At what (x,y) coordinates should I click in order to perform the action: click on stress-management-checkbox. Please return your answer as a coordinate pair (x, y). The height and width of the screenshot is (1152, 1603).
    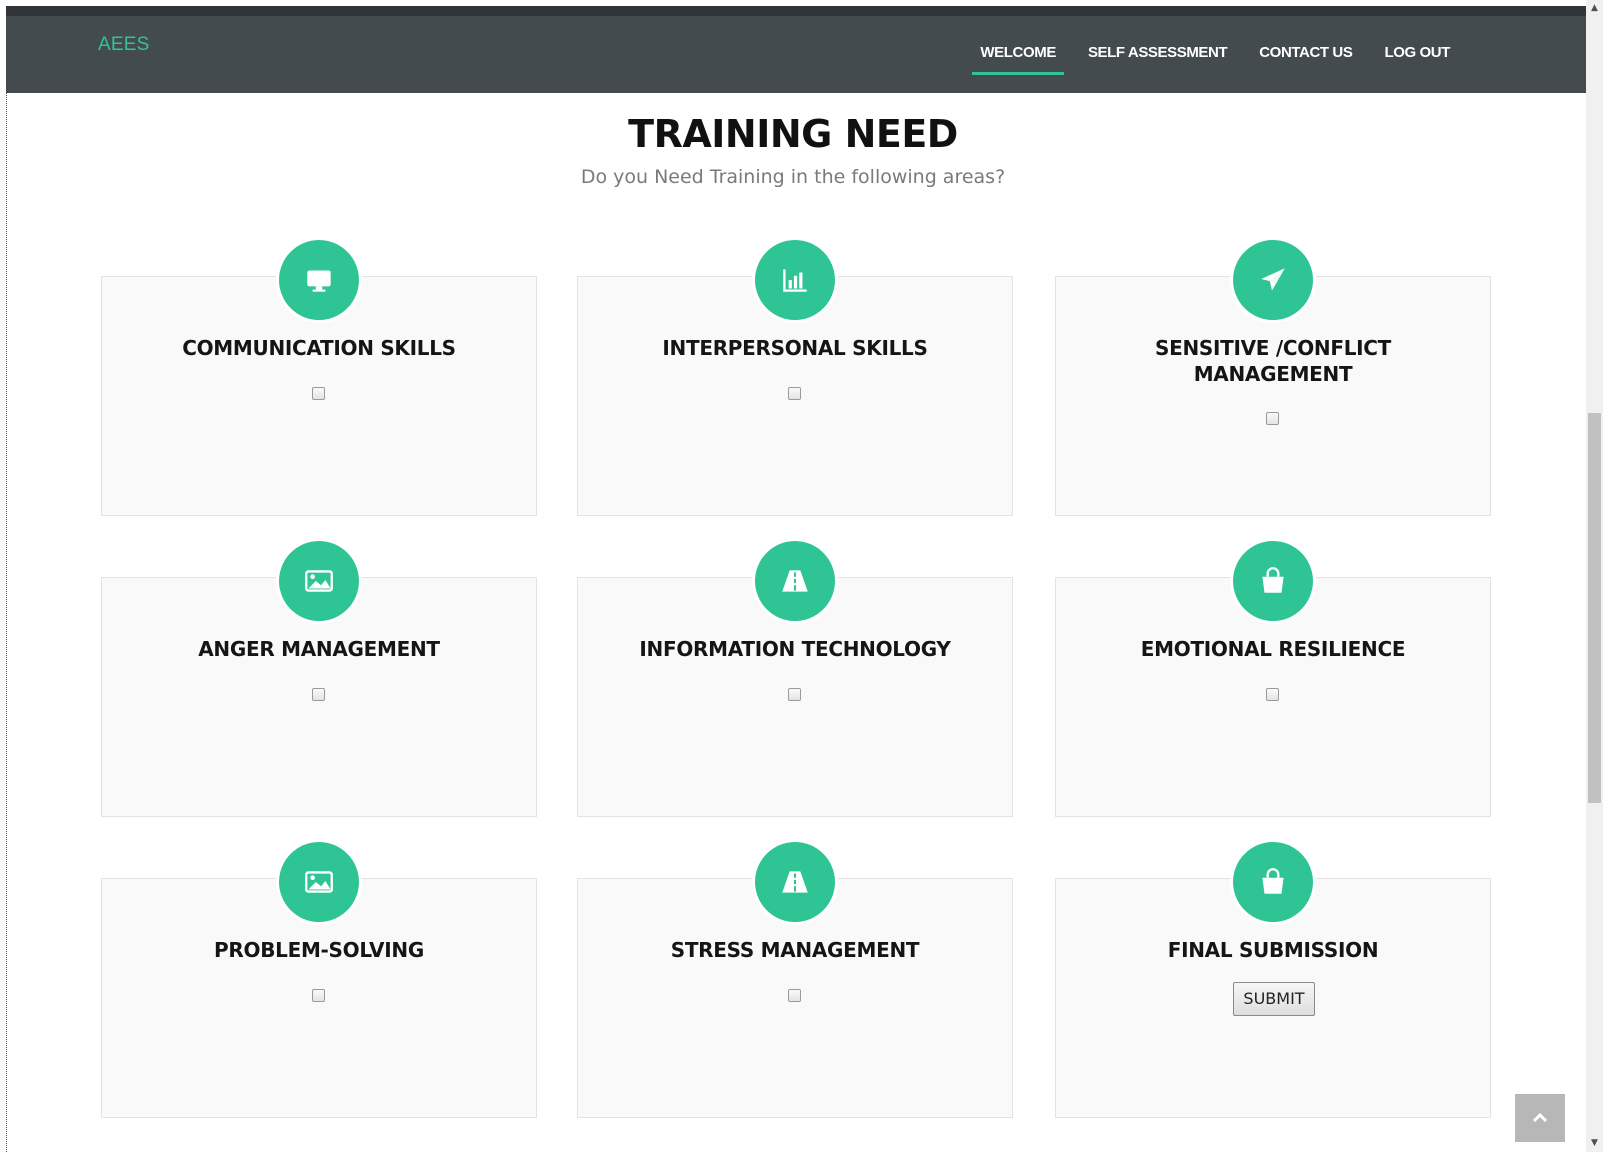
    Looking at the image, I should click on (794, 995).